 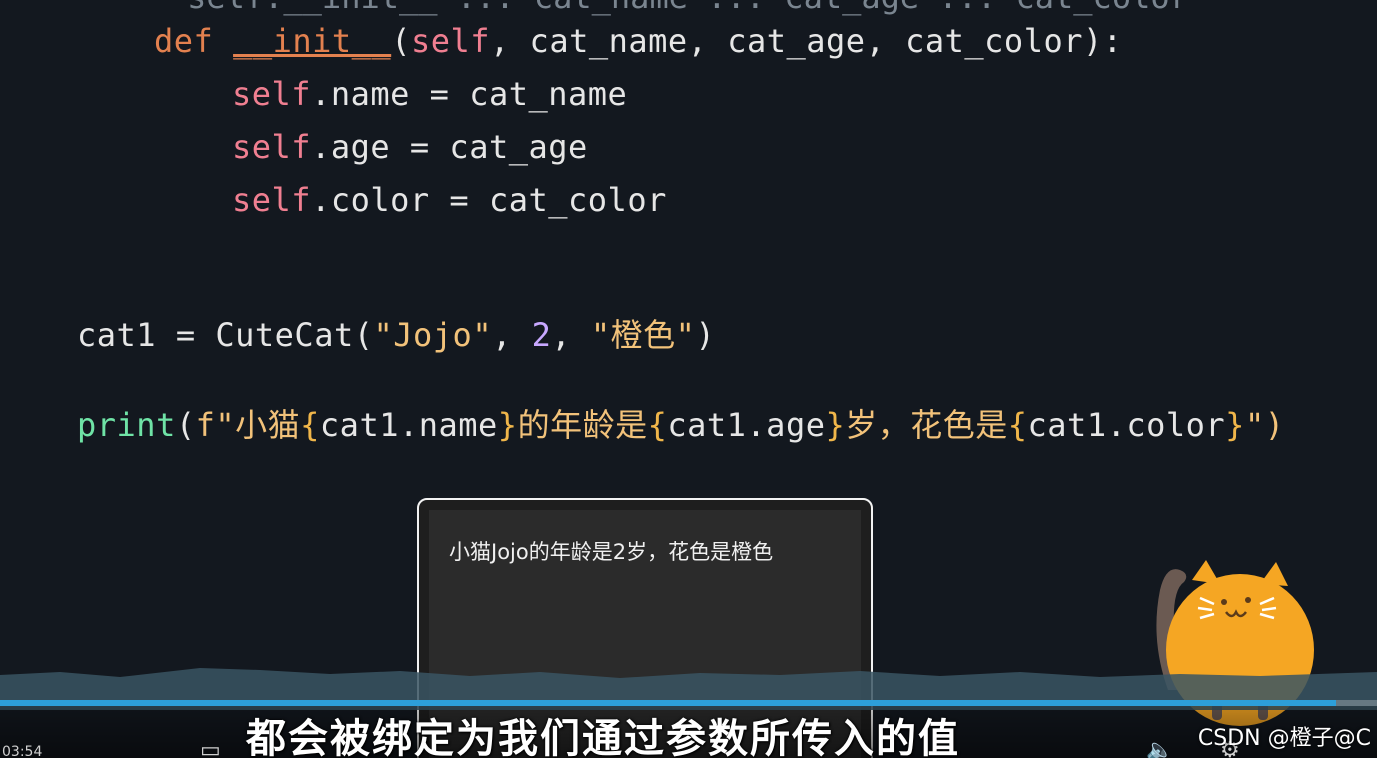 What do you see at coordinates (611, 552) in the screenshot?
I see `terminal-output: 小猫Jojo的年龄是2岁，花色是橙色` at bounding box center [611, 552].